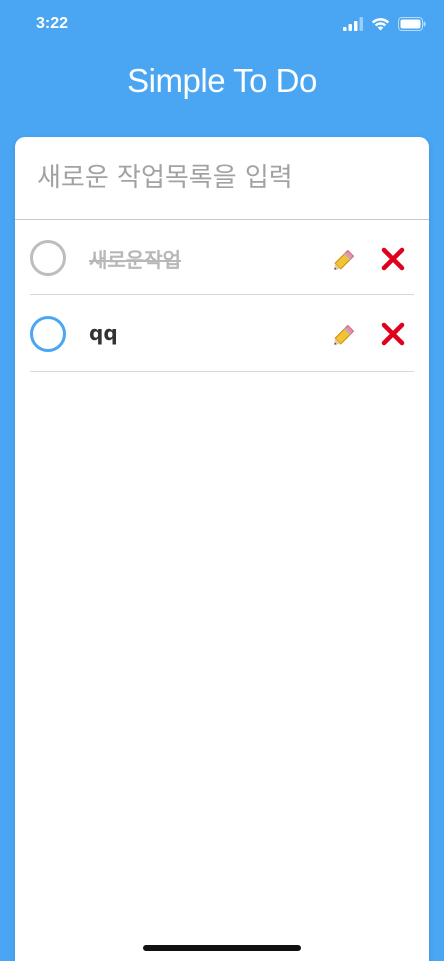 The width and height of the screenshot is (444, 961). I want to click on status-icons, so click(384, 24).